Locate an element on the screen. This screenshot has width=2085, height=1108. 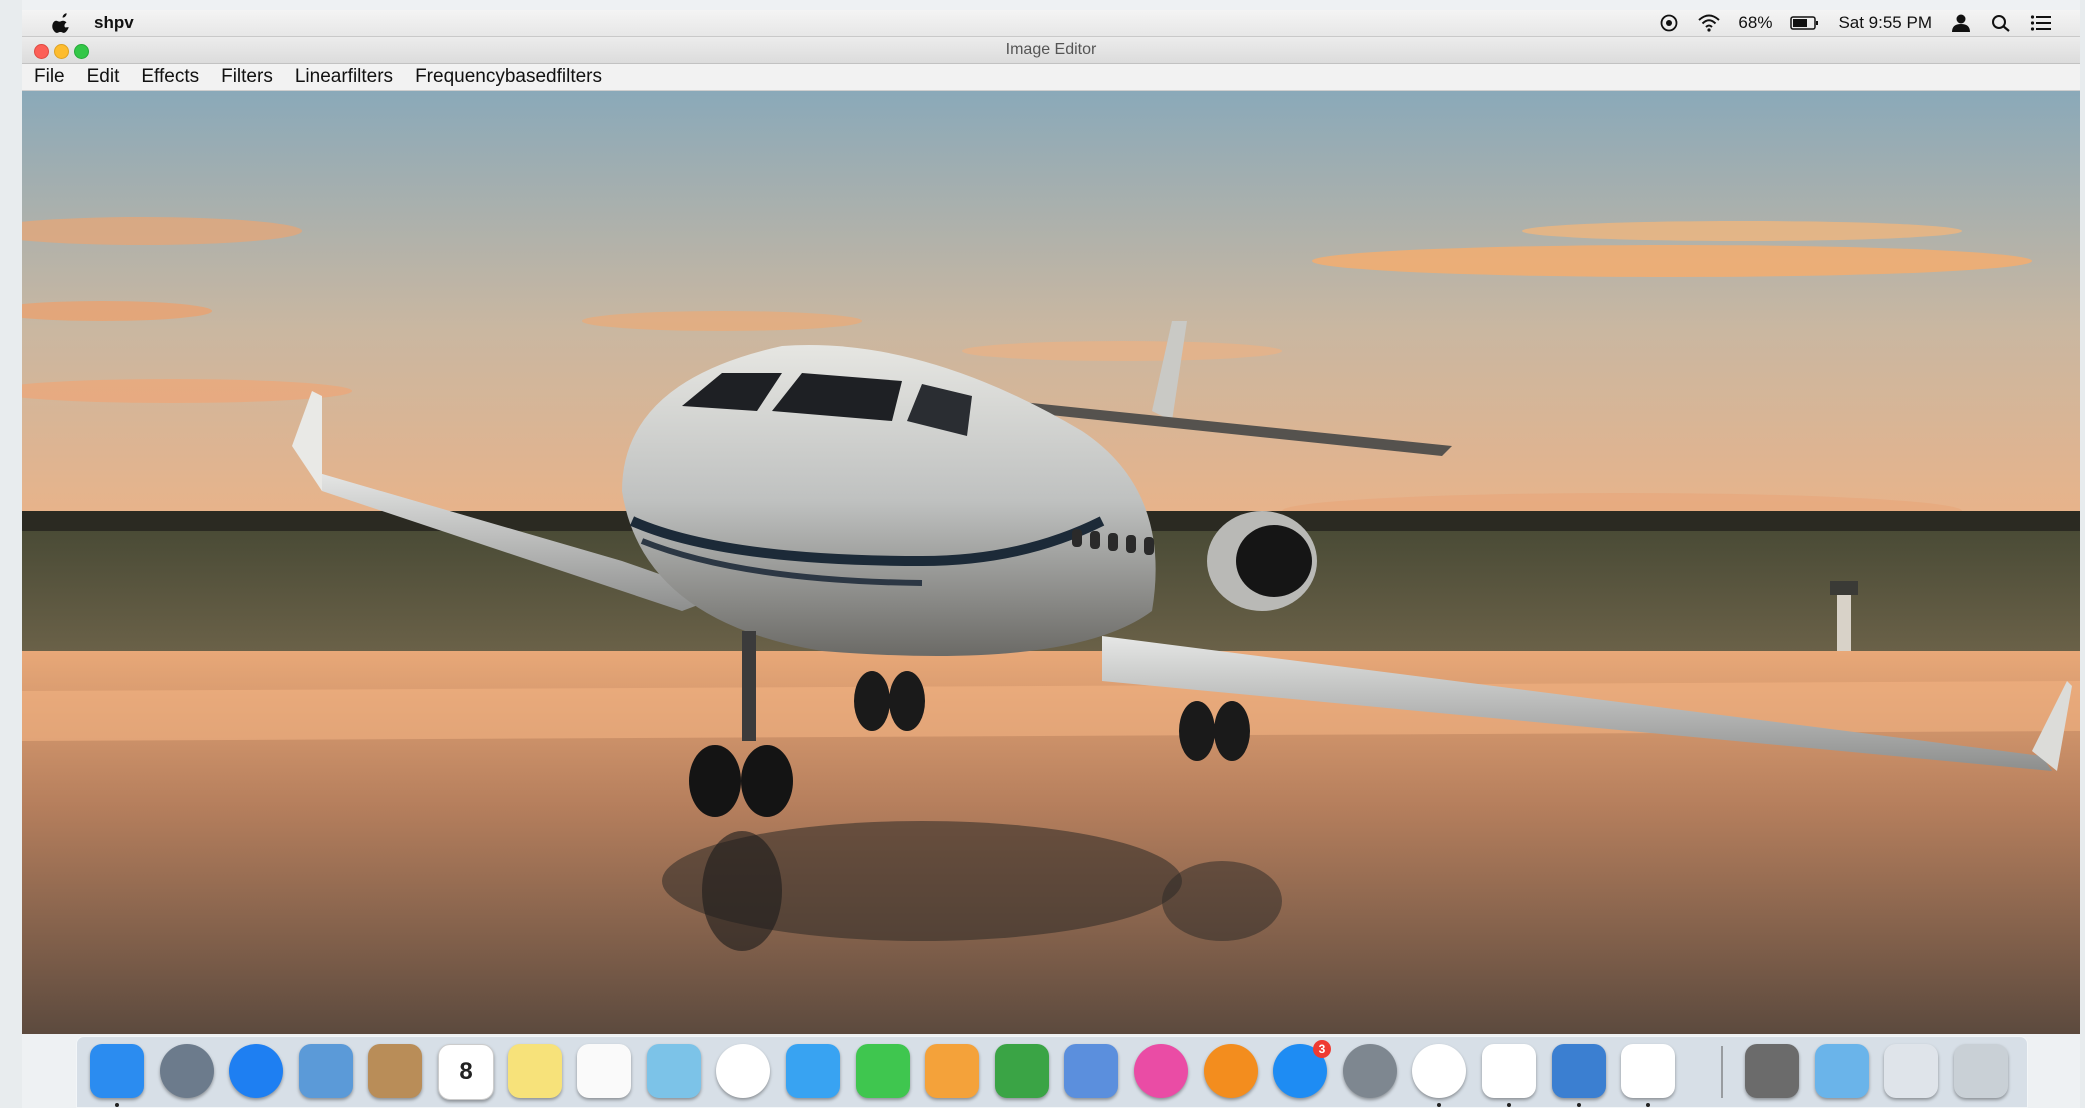
itunes-icon is located at coordinates (1161, 1071).